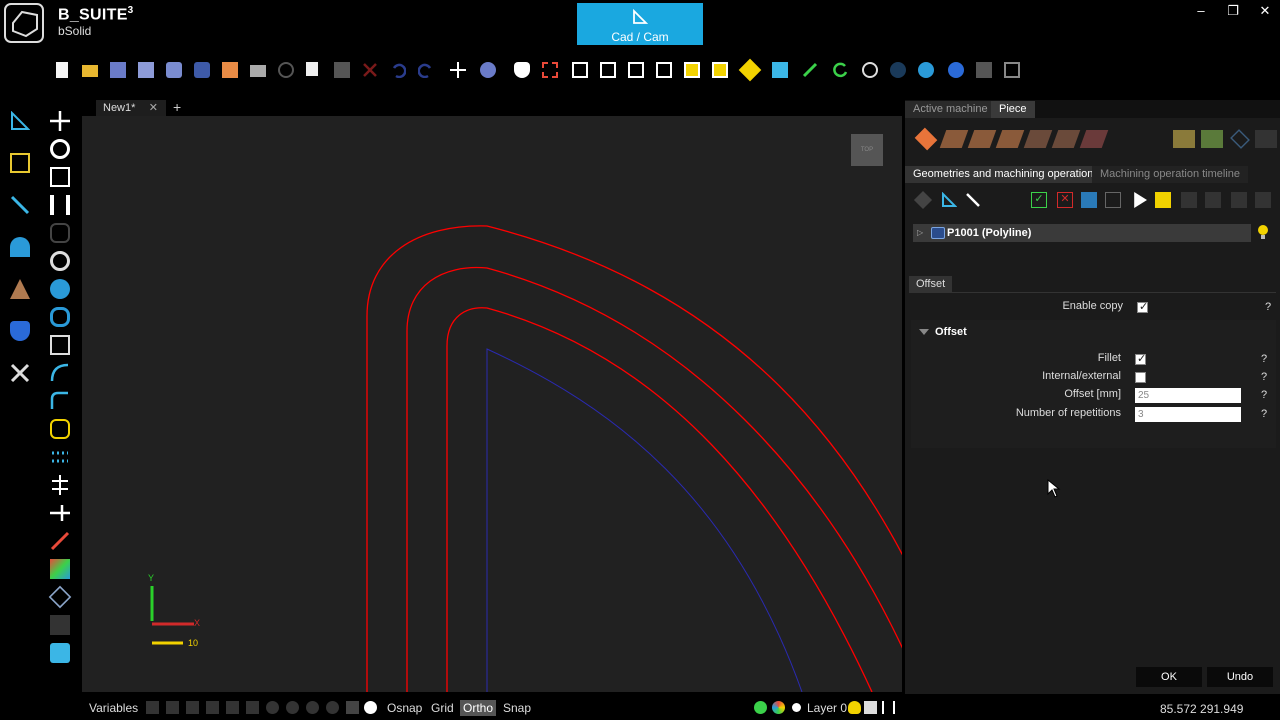 This screenshot has width=1280, height=720. What do you see at coordinates (192, 707) in the screenshot?
I see `snap-intersection-icon` at bounding box center [192, 707].